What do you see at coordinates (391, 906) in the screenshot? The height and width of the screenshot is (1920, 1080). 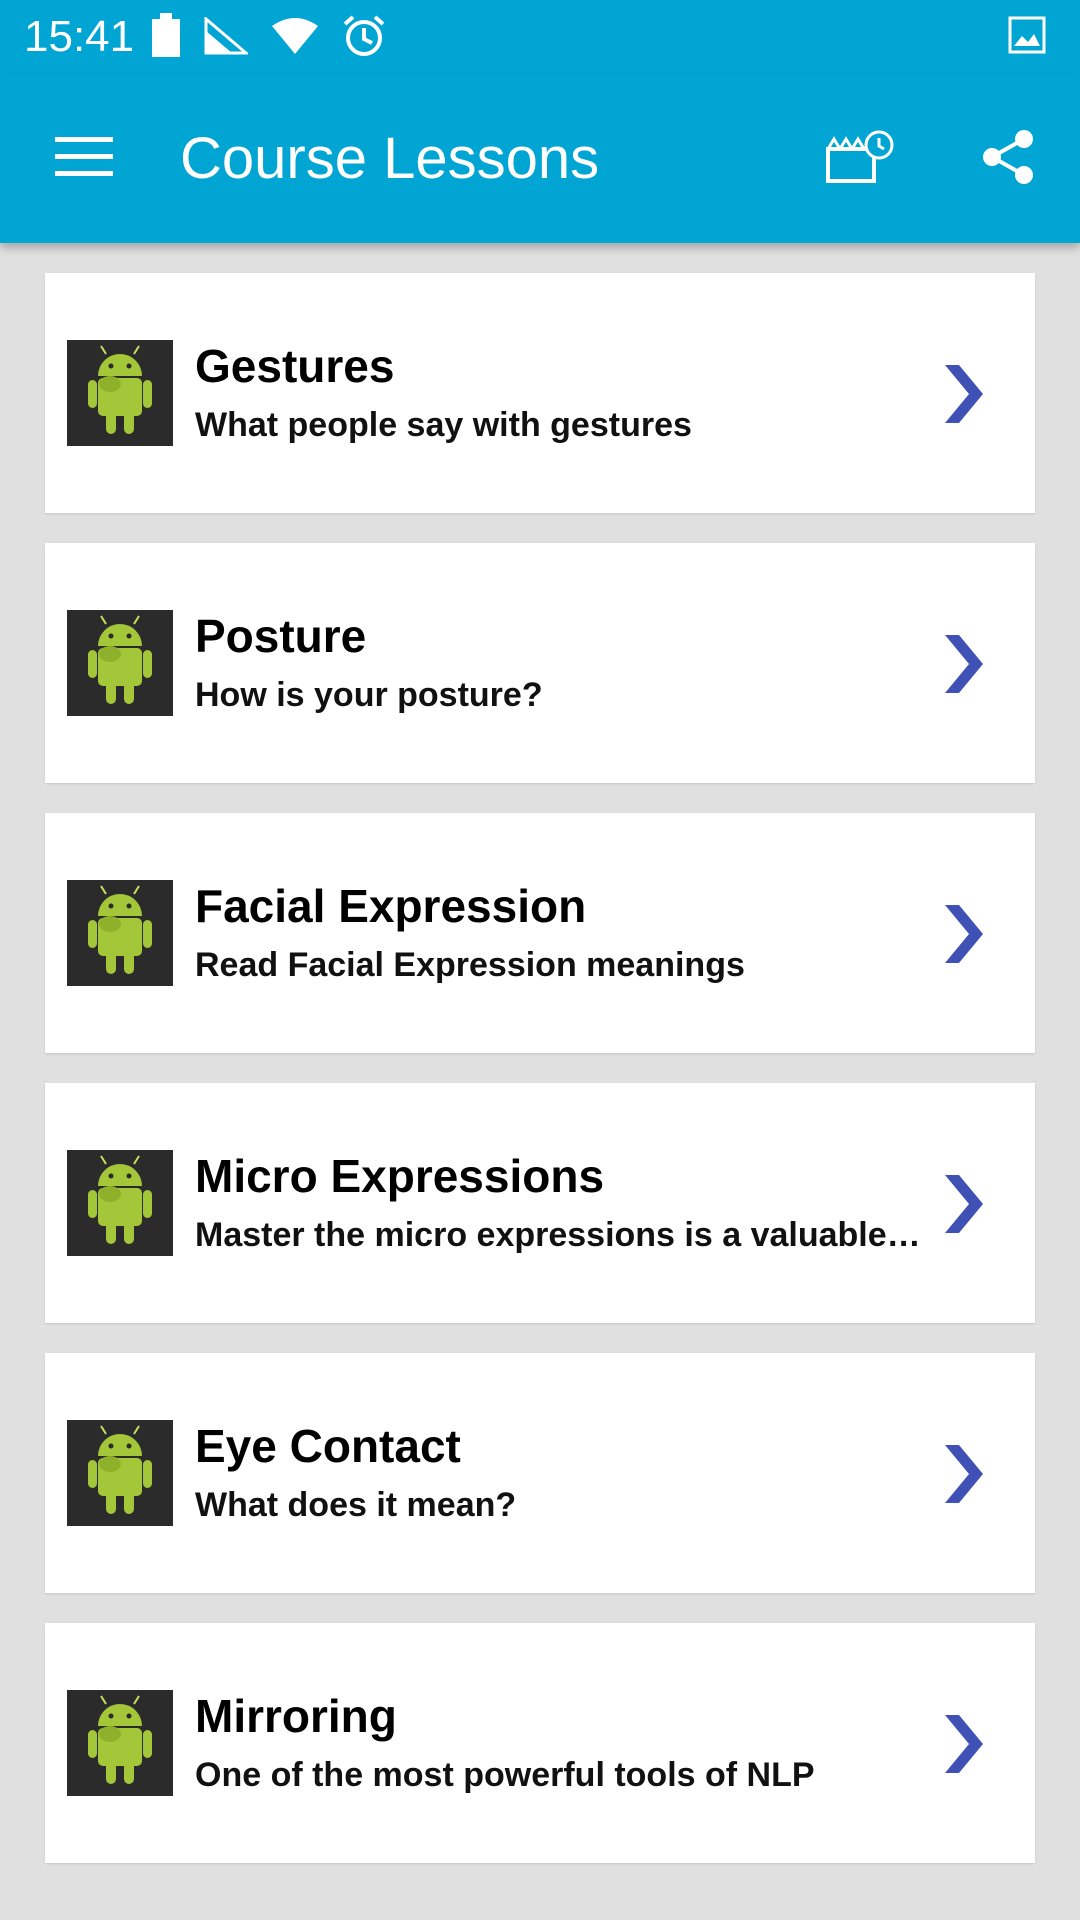 I see `lesson-title: Facial Expression` at bounding box center [391, 906].